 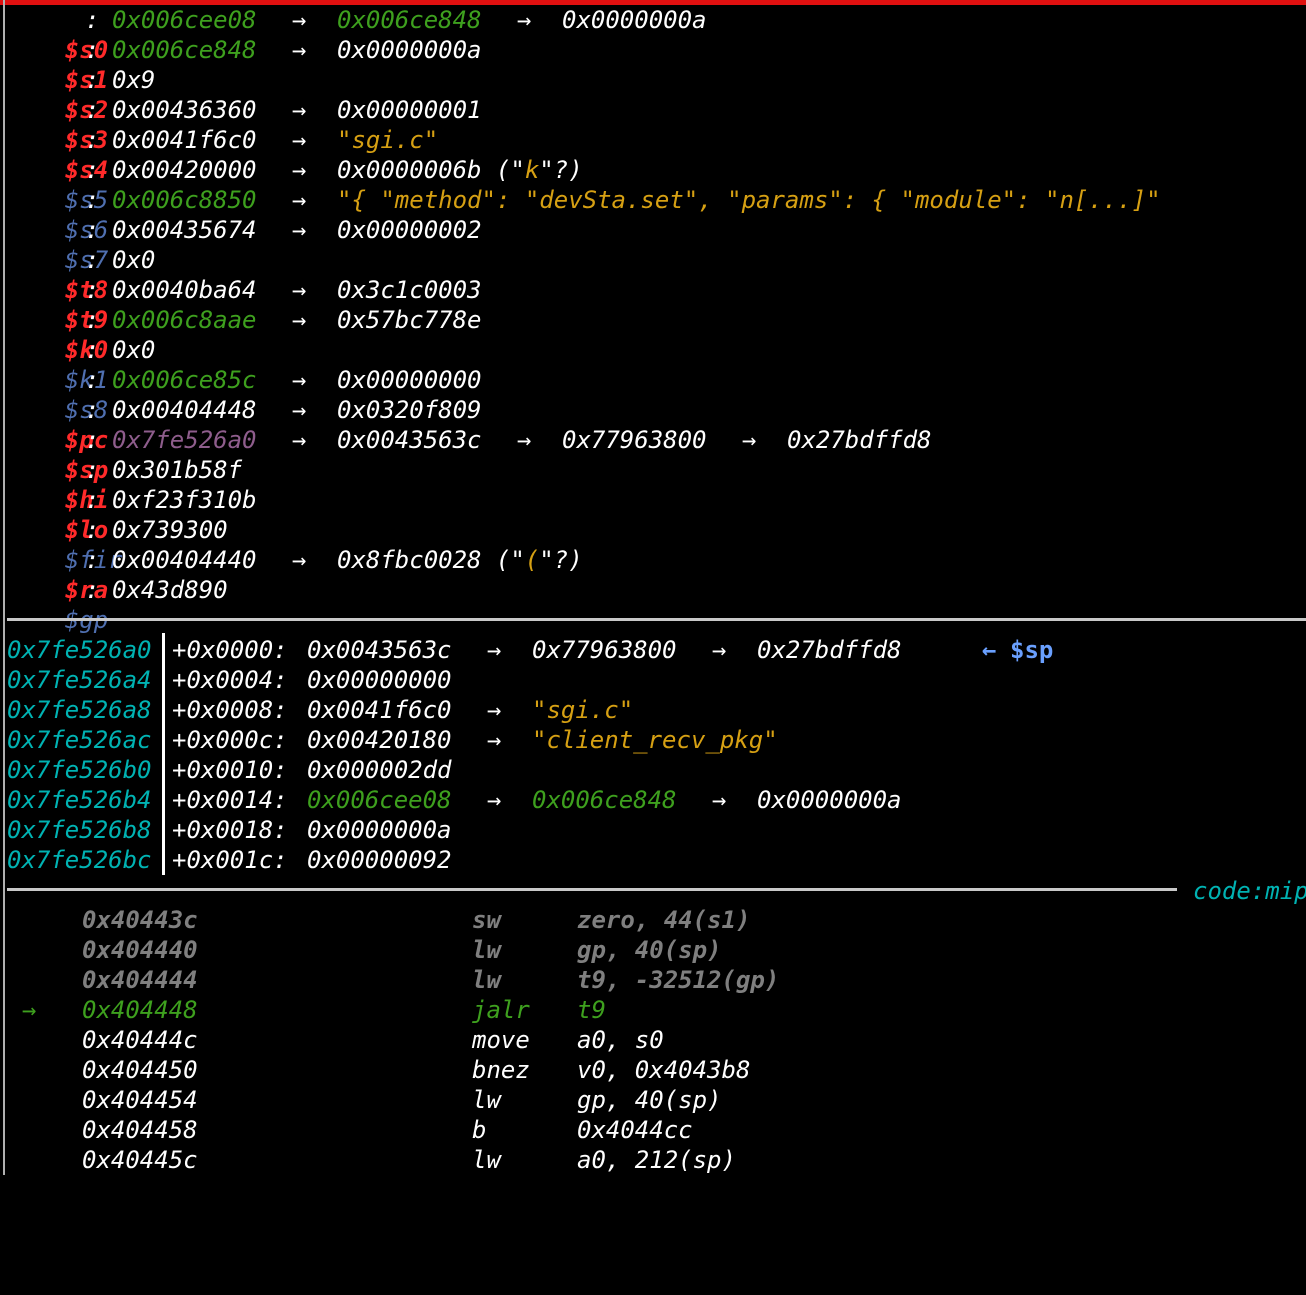 What do you see at coordinates (620, 1040) in the screenshot?
I see `instruction-operands: a0, s0` at bounding box center [620, 1040].